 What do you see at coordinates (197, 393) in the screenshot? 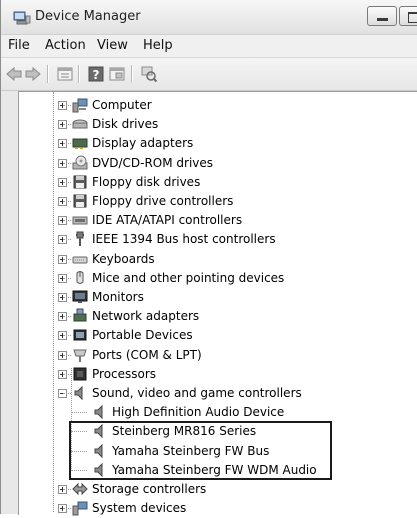
I see `tree-item-label: Sound, video and game controllers` at bounding box center [197, 393].